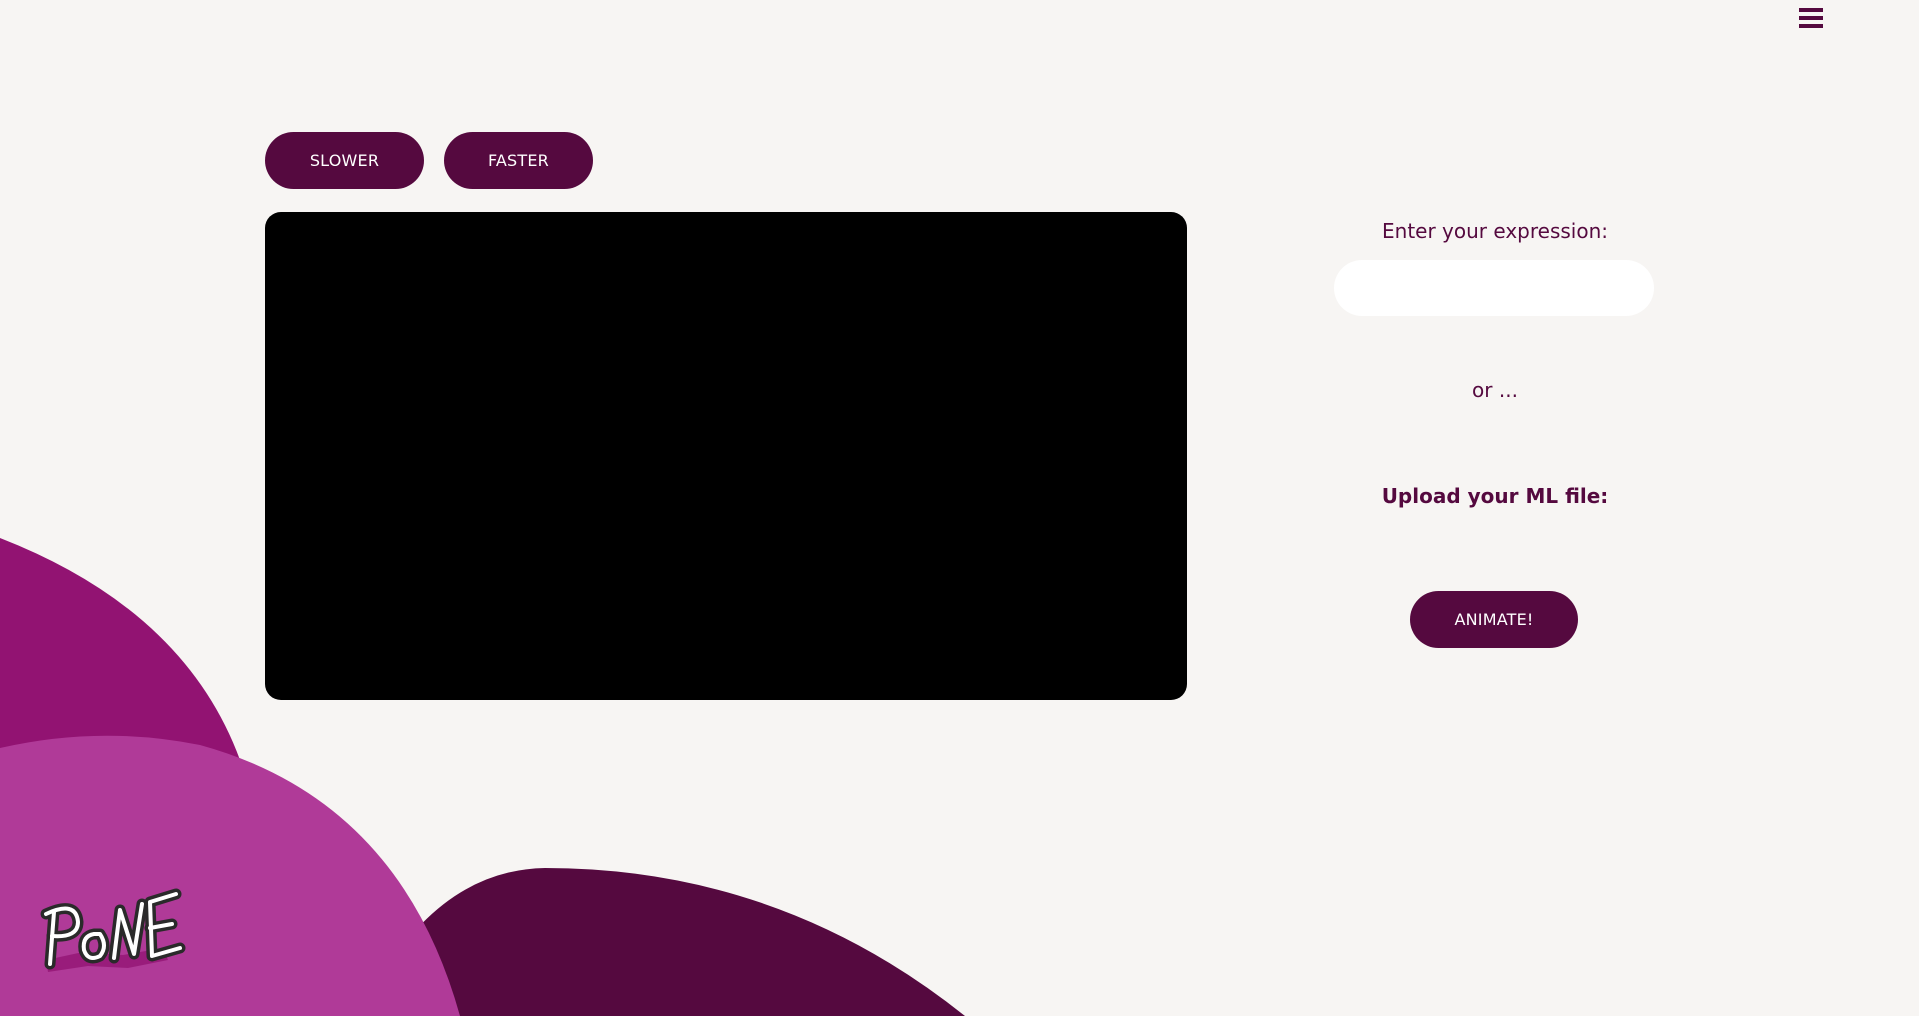 This screenshot has width=1919, height=1016. Describe the element at coordinates (1494, 619) in the screenshot. I see `animate-button: ANIMATE!` at that location.